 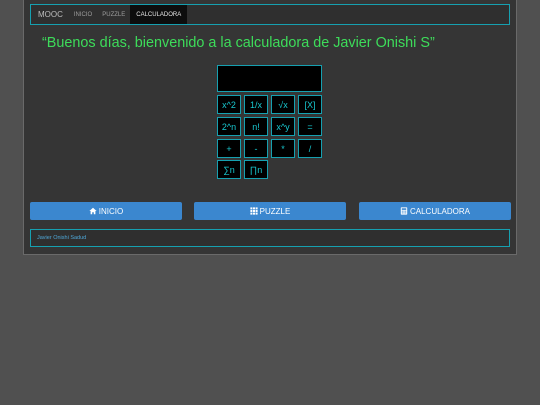 I want to click on grid-icon, so click(x=254, y=211).